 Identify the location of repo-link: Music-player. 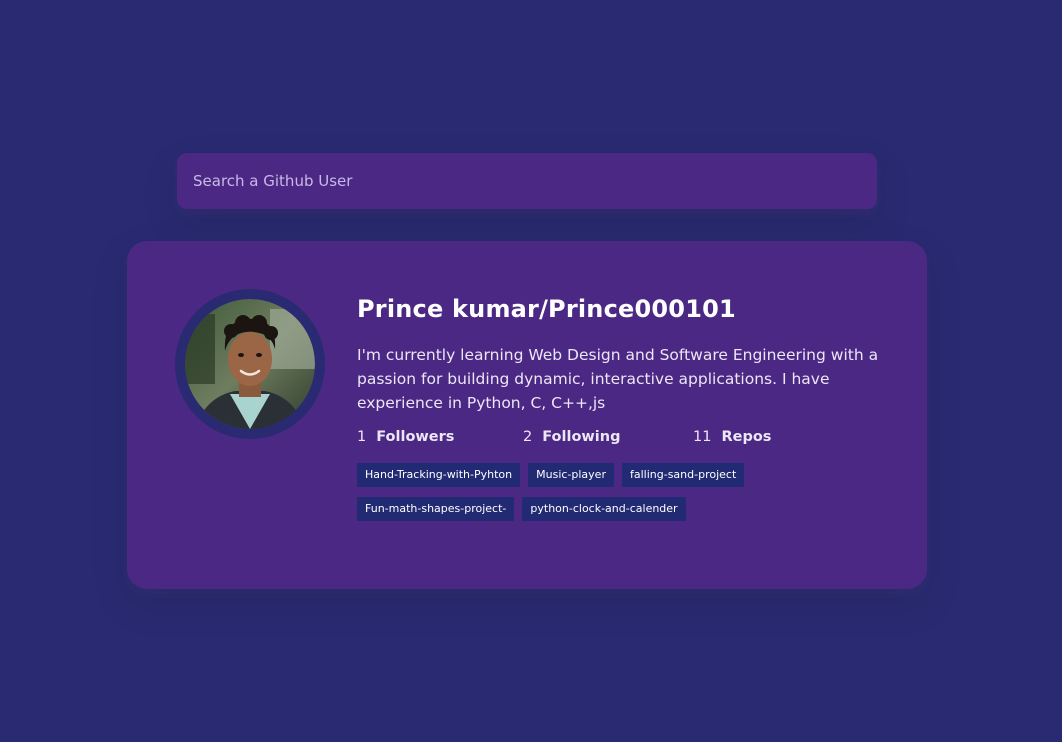
(571, 475).